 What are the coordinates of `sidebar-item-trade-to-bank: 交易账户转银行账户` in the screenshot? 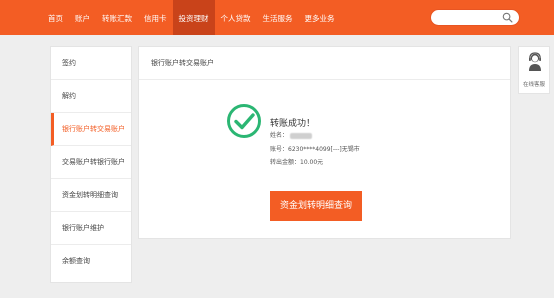 It's located at (91, 162).